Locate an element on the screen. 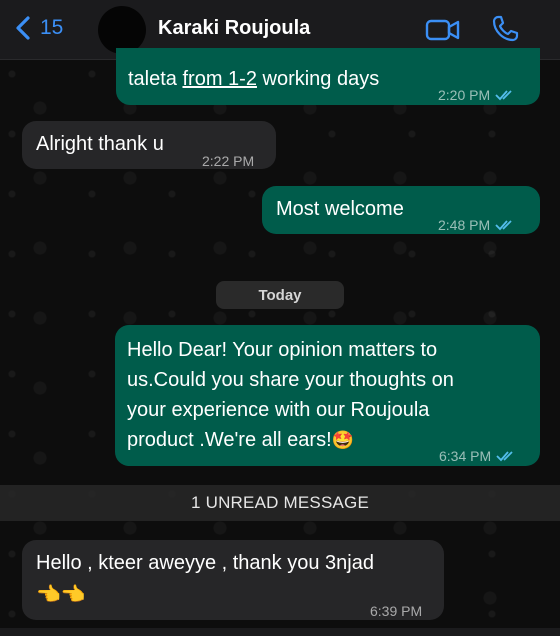 The width and height of the screenshot is (560, 636). back-button: 15 is located at coordinates (38, 28).